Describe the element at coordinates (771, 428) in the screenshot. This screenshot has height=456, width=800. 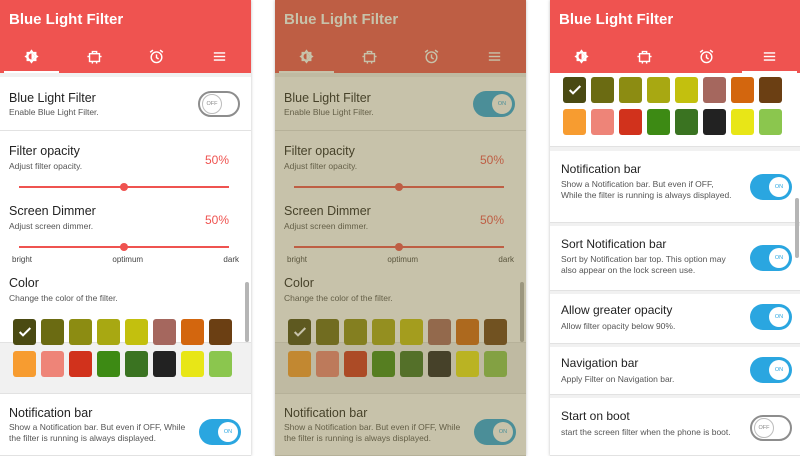
I see `start-on-boot-toggle: OFF` at that location.